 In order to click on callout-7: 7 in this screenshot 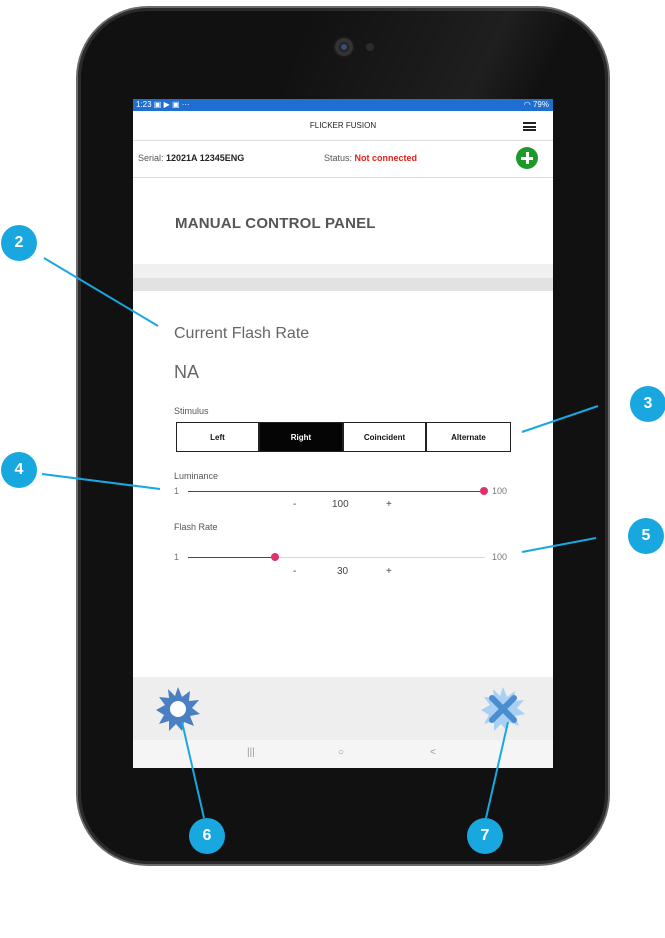, I will do `click(485, 836)`.